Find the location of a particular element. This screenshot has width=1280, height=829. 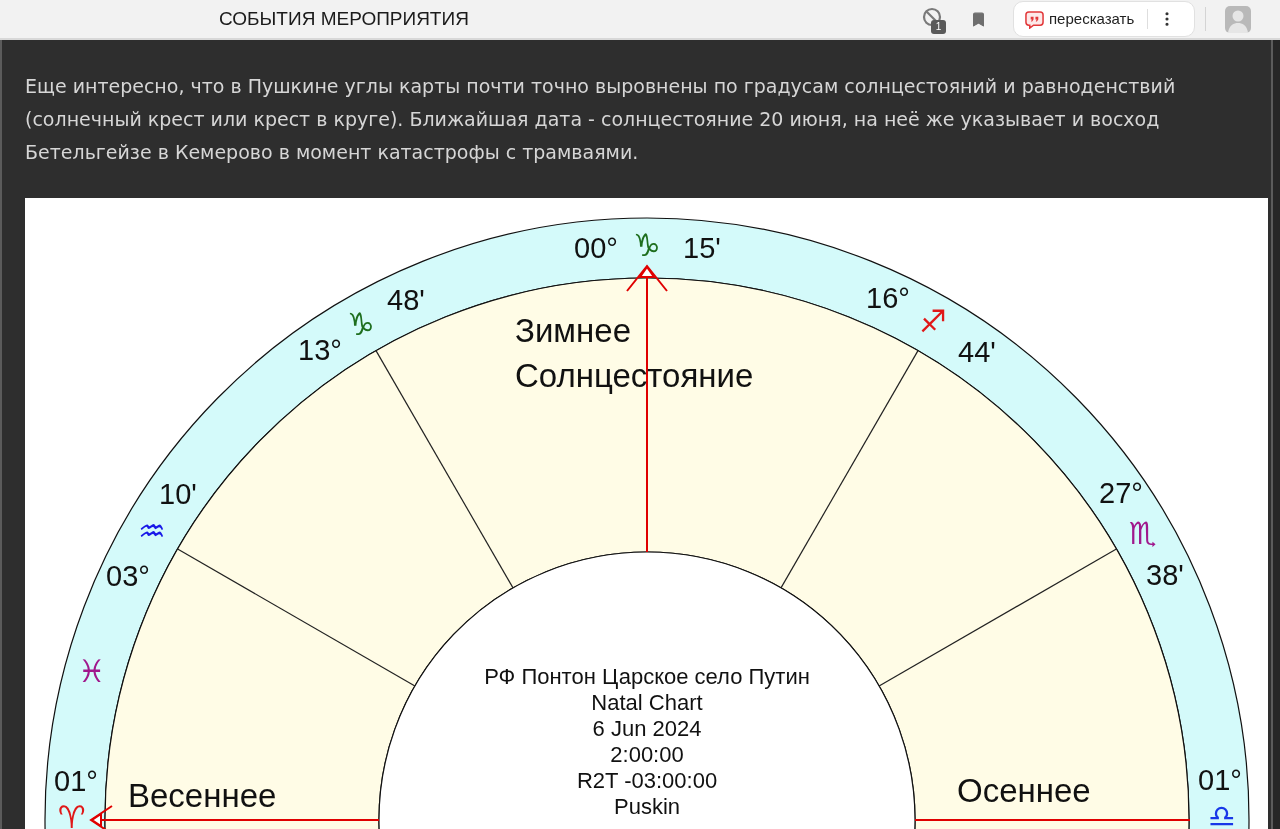

chart-info-line: Puskin is located at coordinates (647, 806).